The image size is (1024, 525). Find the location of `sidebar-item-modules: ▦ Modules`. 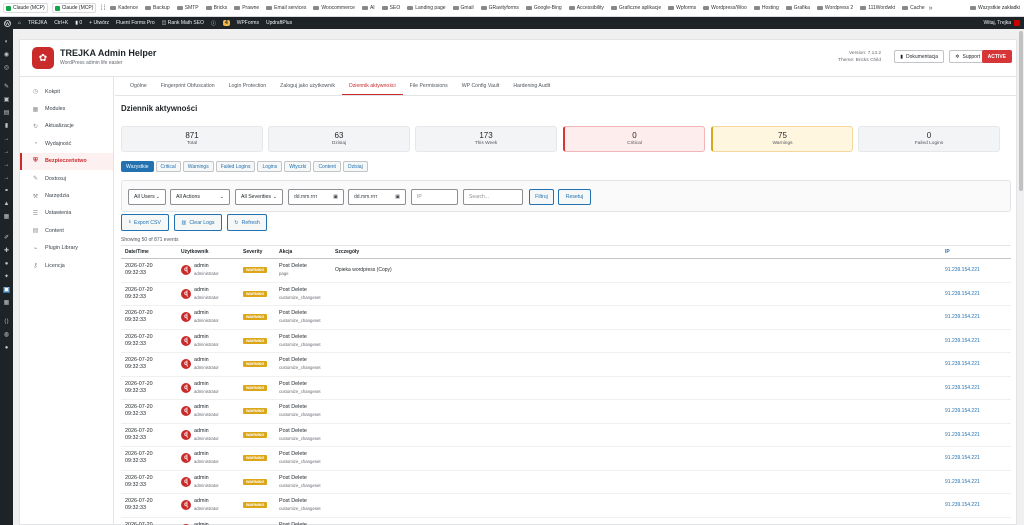

sidebar-item-modules: ▦ Modules is located at coordinates (66, 108).